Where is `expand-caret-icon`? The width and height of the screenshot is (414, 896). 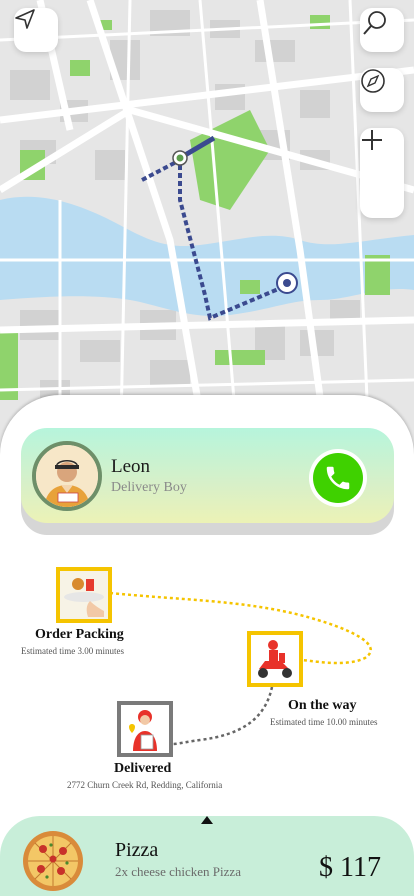
expand-caret-icon is located at coordinates (207, 820).